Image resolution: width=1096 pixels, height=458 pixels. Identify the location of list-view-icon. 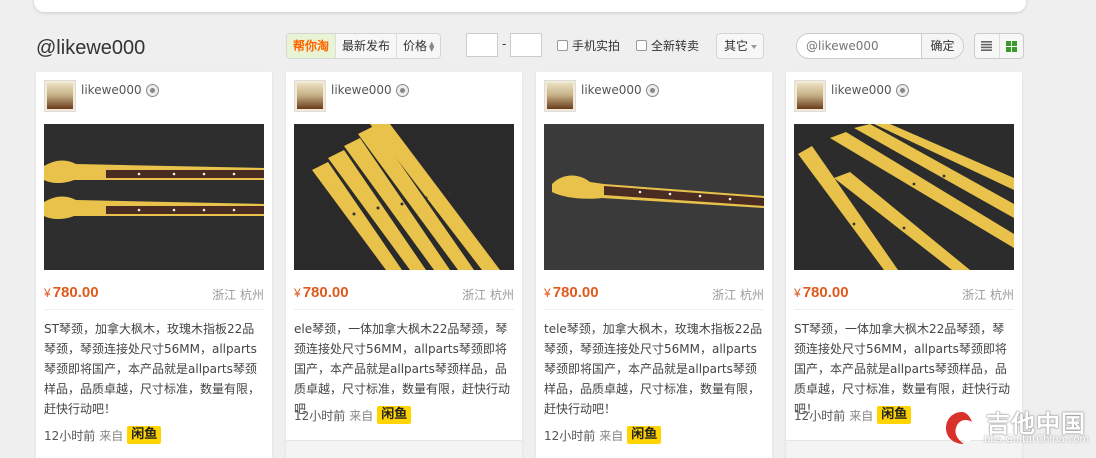
(987, 46).